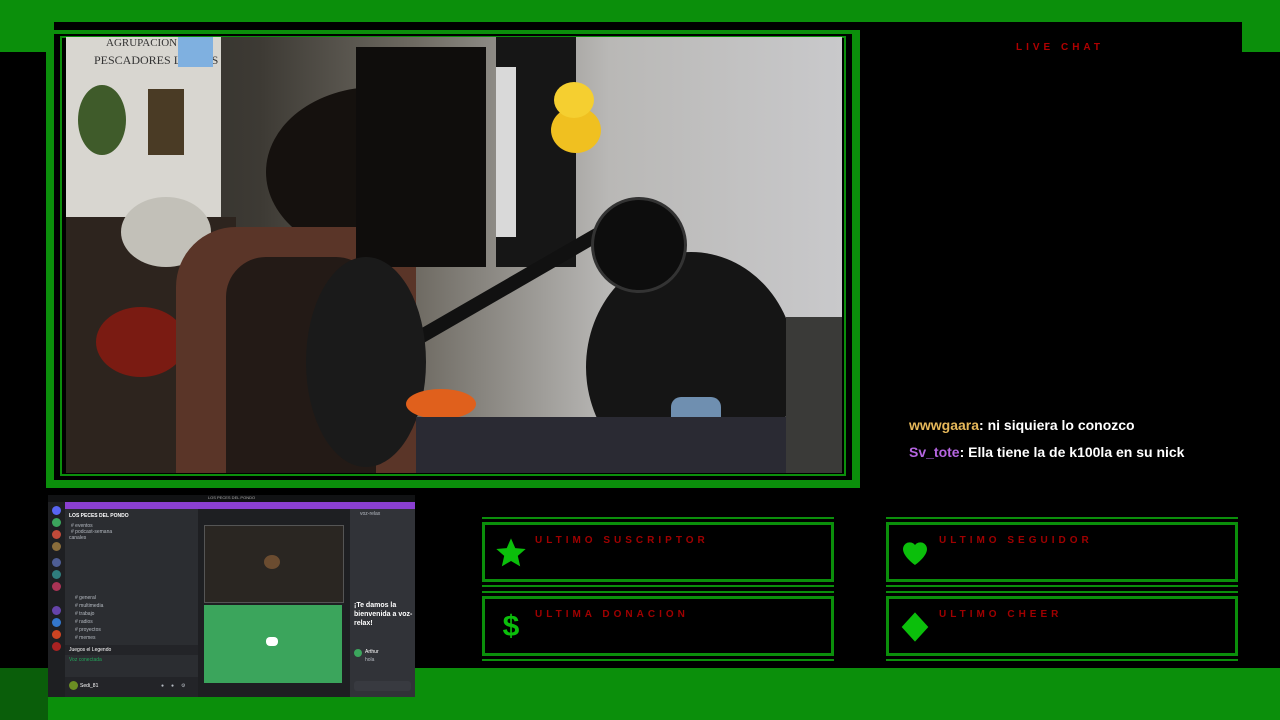 This screenshot has height=720, width=1280. What do you see at coordinates (814, 395) in the screenshot?
I see `dark-right-corner` at bounding box center [814, 395].